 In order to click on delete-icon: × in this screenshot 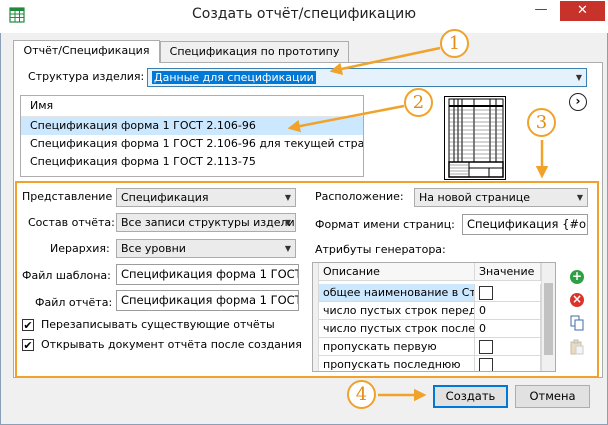, I will do `click(577, 300)`.